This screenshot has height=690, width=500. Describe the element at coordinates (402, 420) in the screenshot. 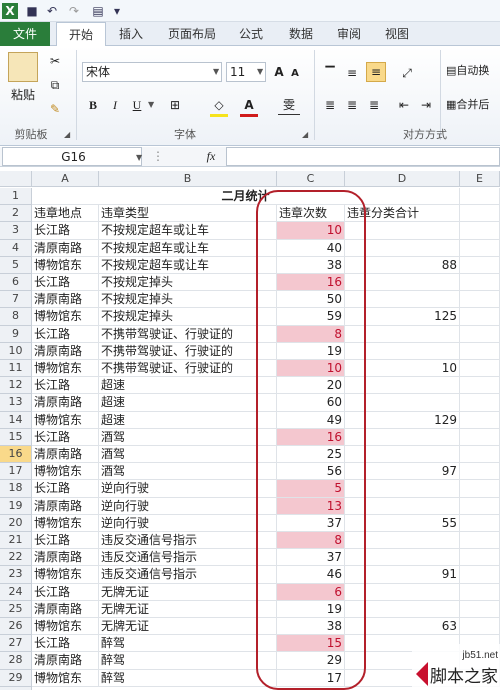

I see `category-total-cell: 129` at that location.